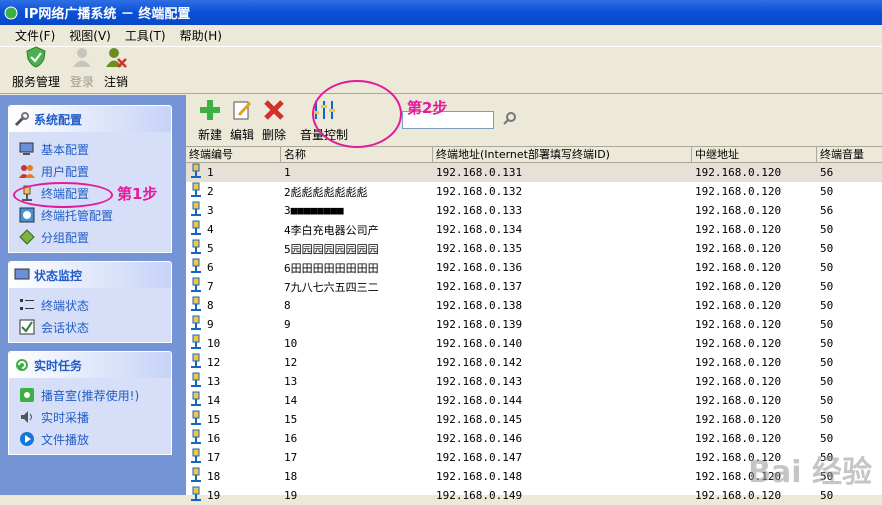  Describe the element at coordinates (27, 417) in the screenshot. I see `speaker-icon` at that location.